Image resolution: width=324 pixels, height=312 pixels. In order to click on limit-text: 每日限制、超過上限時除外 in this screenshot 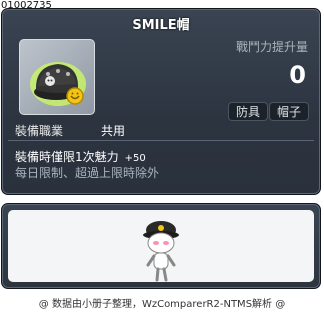, I will do `click(87, 173)`.